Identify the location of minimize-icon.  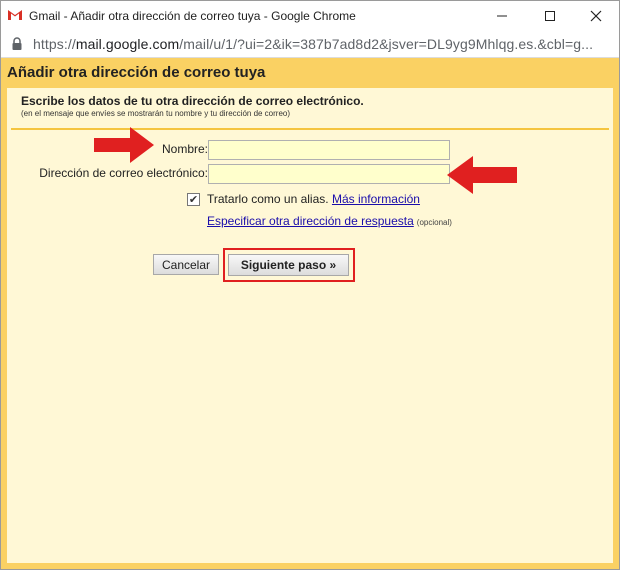
(502, 16).